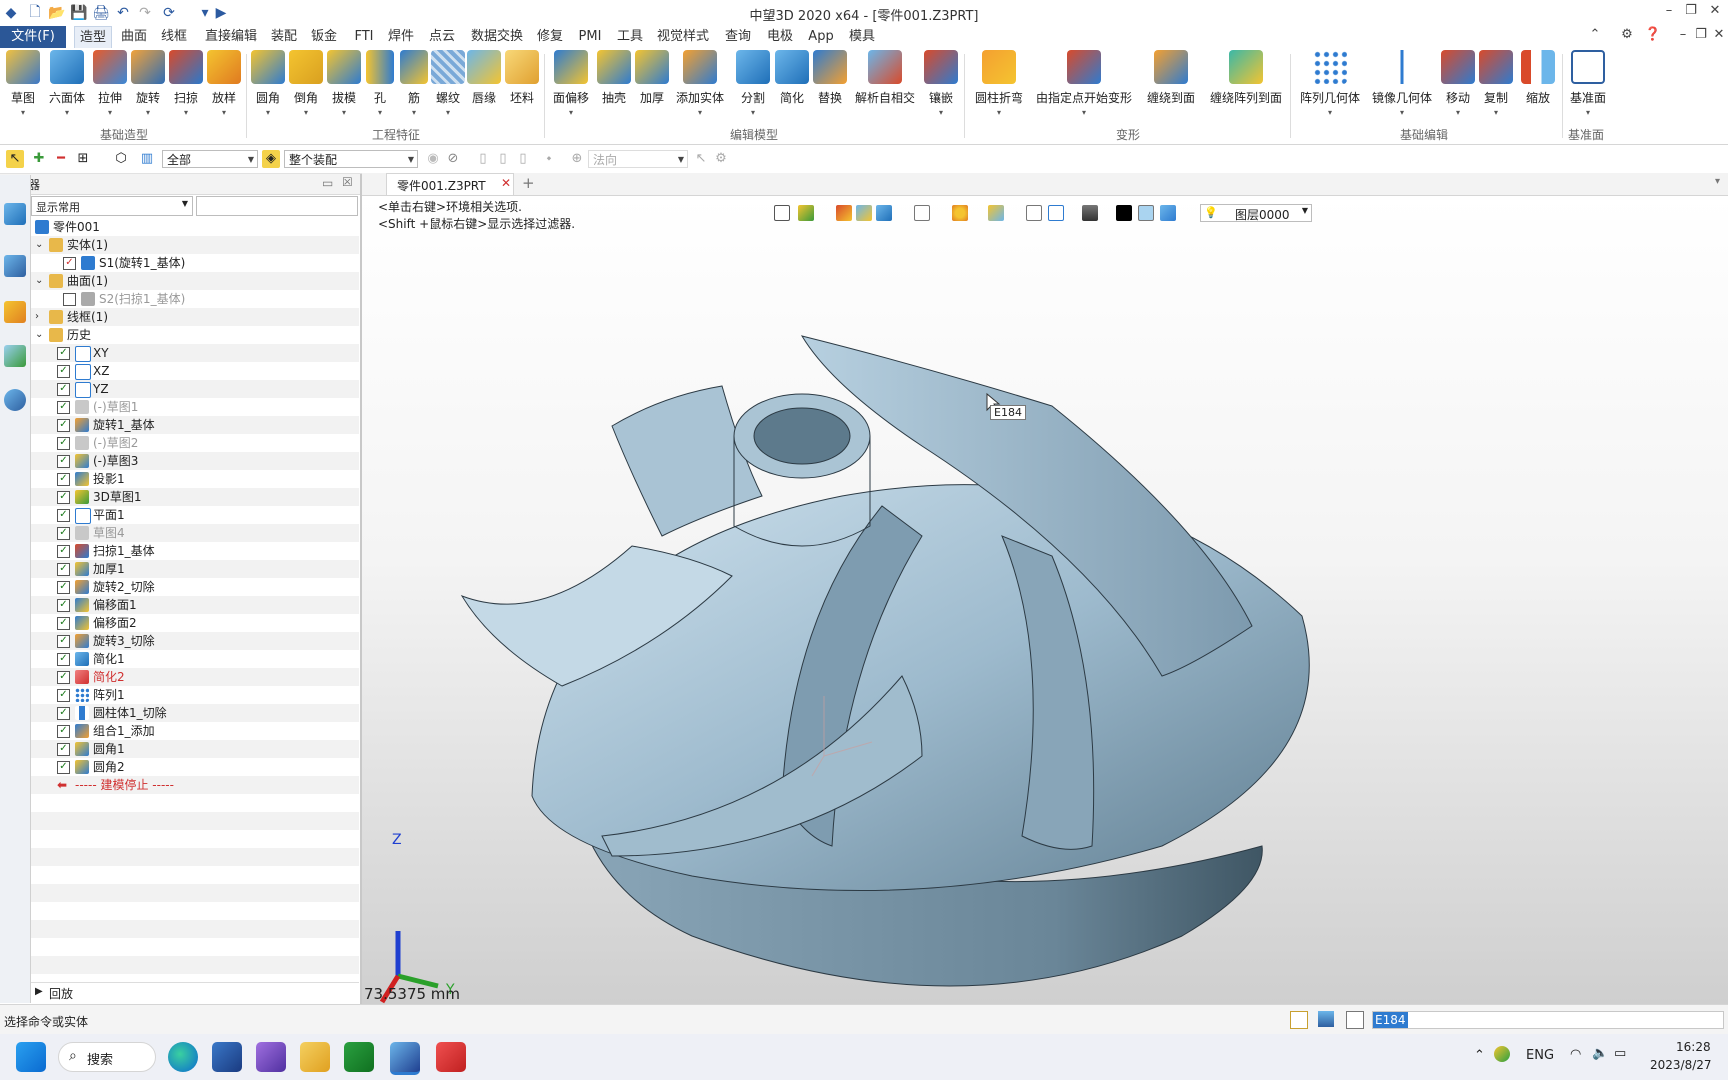 The width and height of the screenshot is (1728, 1080). I want to click on tree-row: ✓ 圆柱体1_切除, so click(195, 713).